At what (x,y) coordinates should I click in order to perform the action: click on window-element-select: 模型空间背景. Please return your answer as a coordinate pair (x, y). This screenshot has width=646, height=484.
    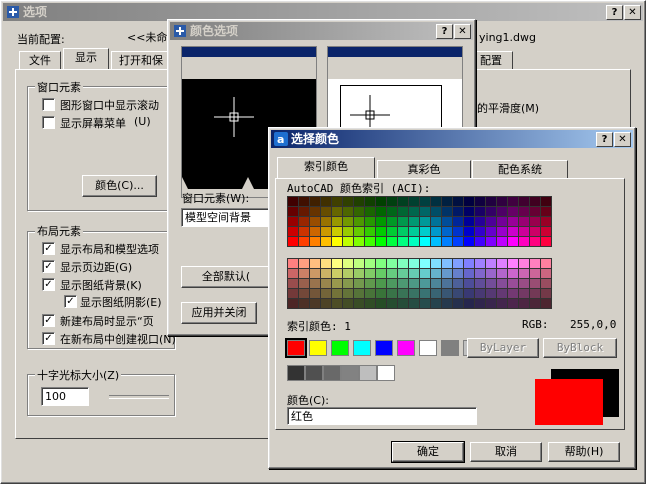
    Looking at the image, I should click on (231, 217).